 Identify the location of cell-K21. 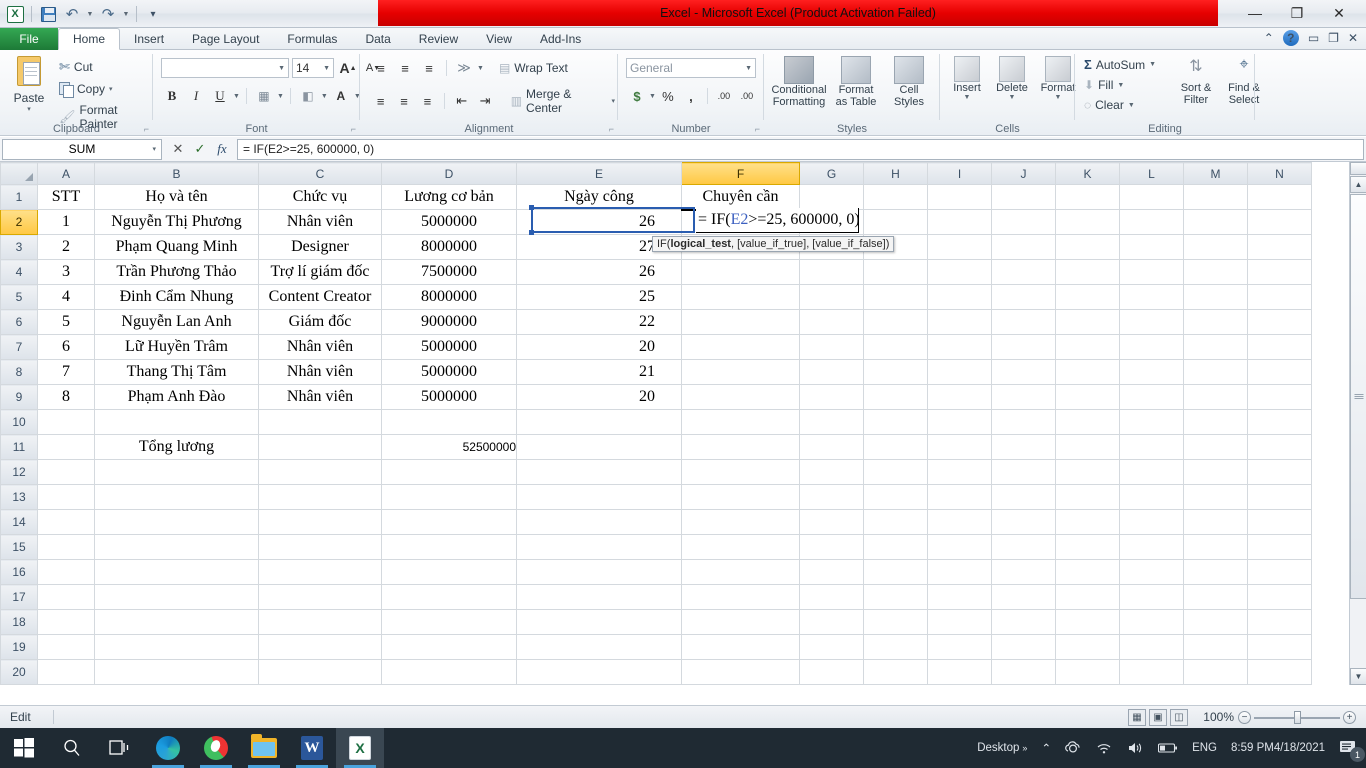
(1087, 684).